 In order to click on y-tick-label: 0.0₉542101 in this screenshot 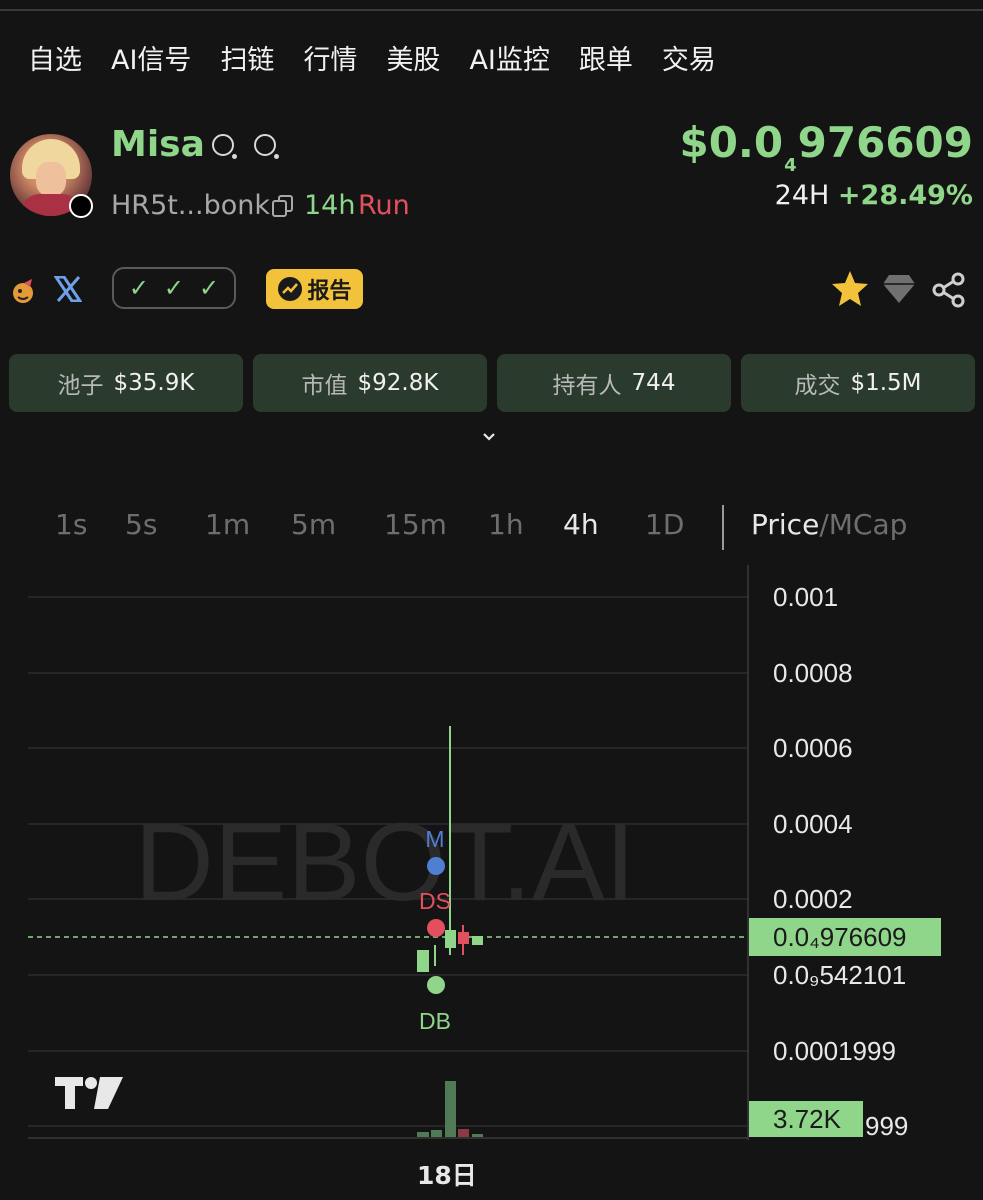, I will do `click(839, 975)`.